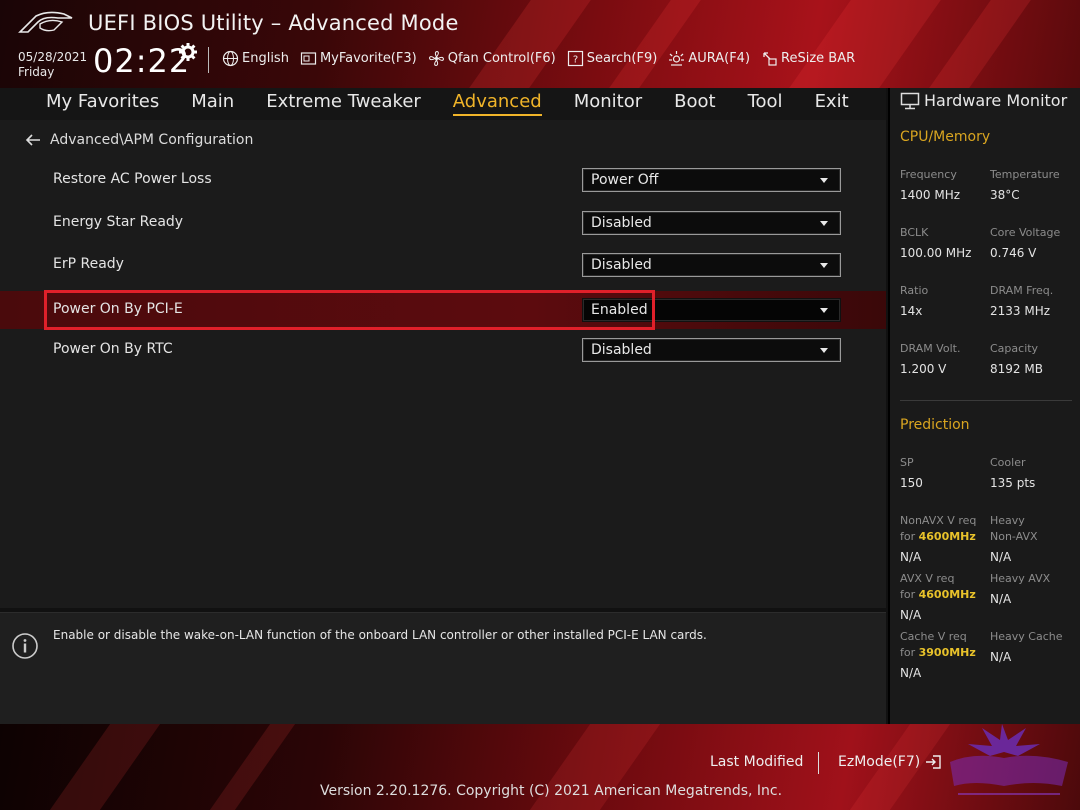 Image resolution: width=1080 pixels, height=810 pixels. Describe the element at coordinates (711, 350) in the screenshot. I see `power-on-by-rtc-select: Disabled` at that location.